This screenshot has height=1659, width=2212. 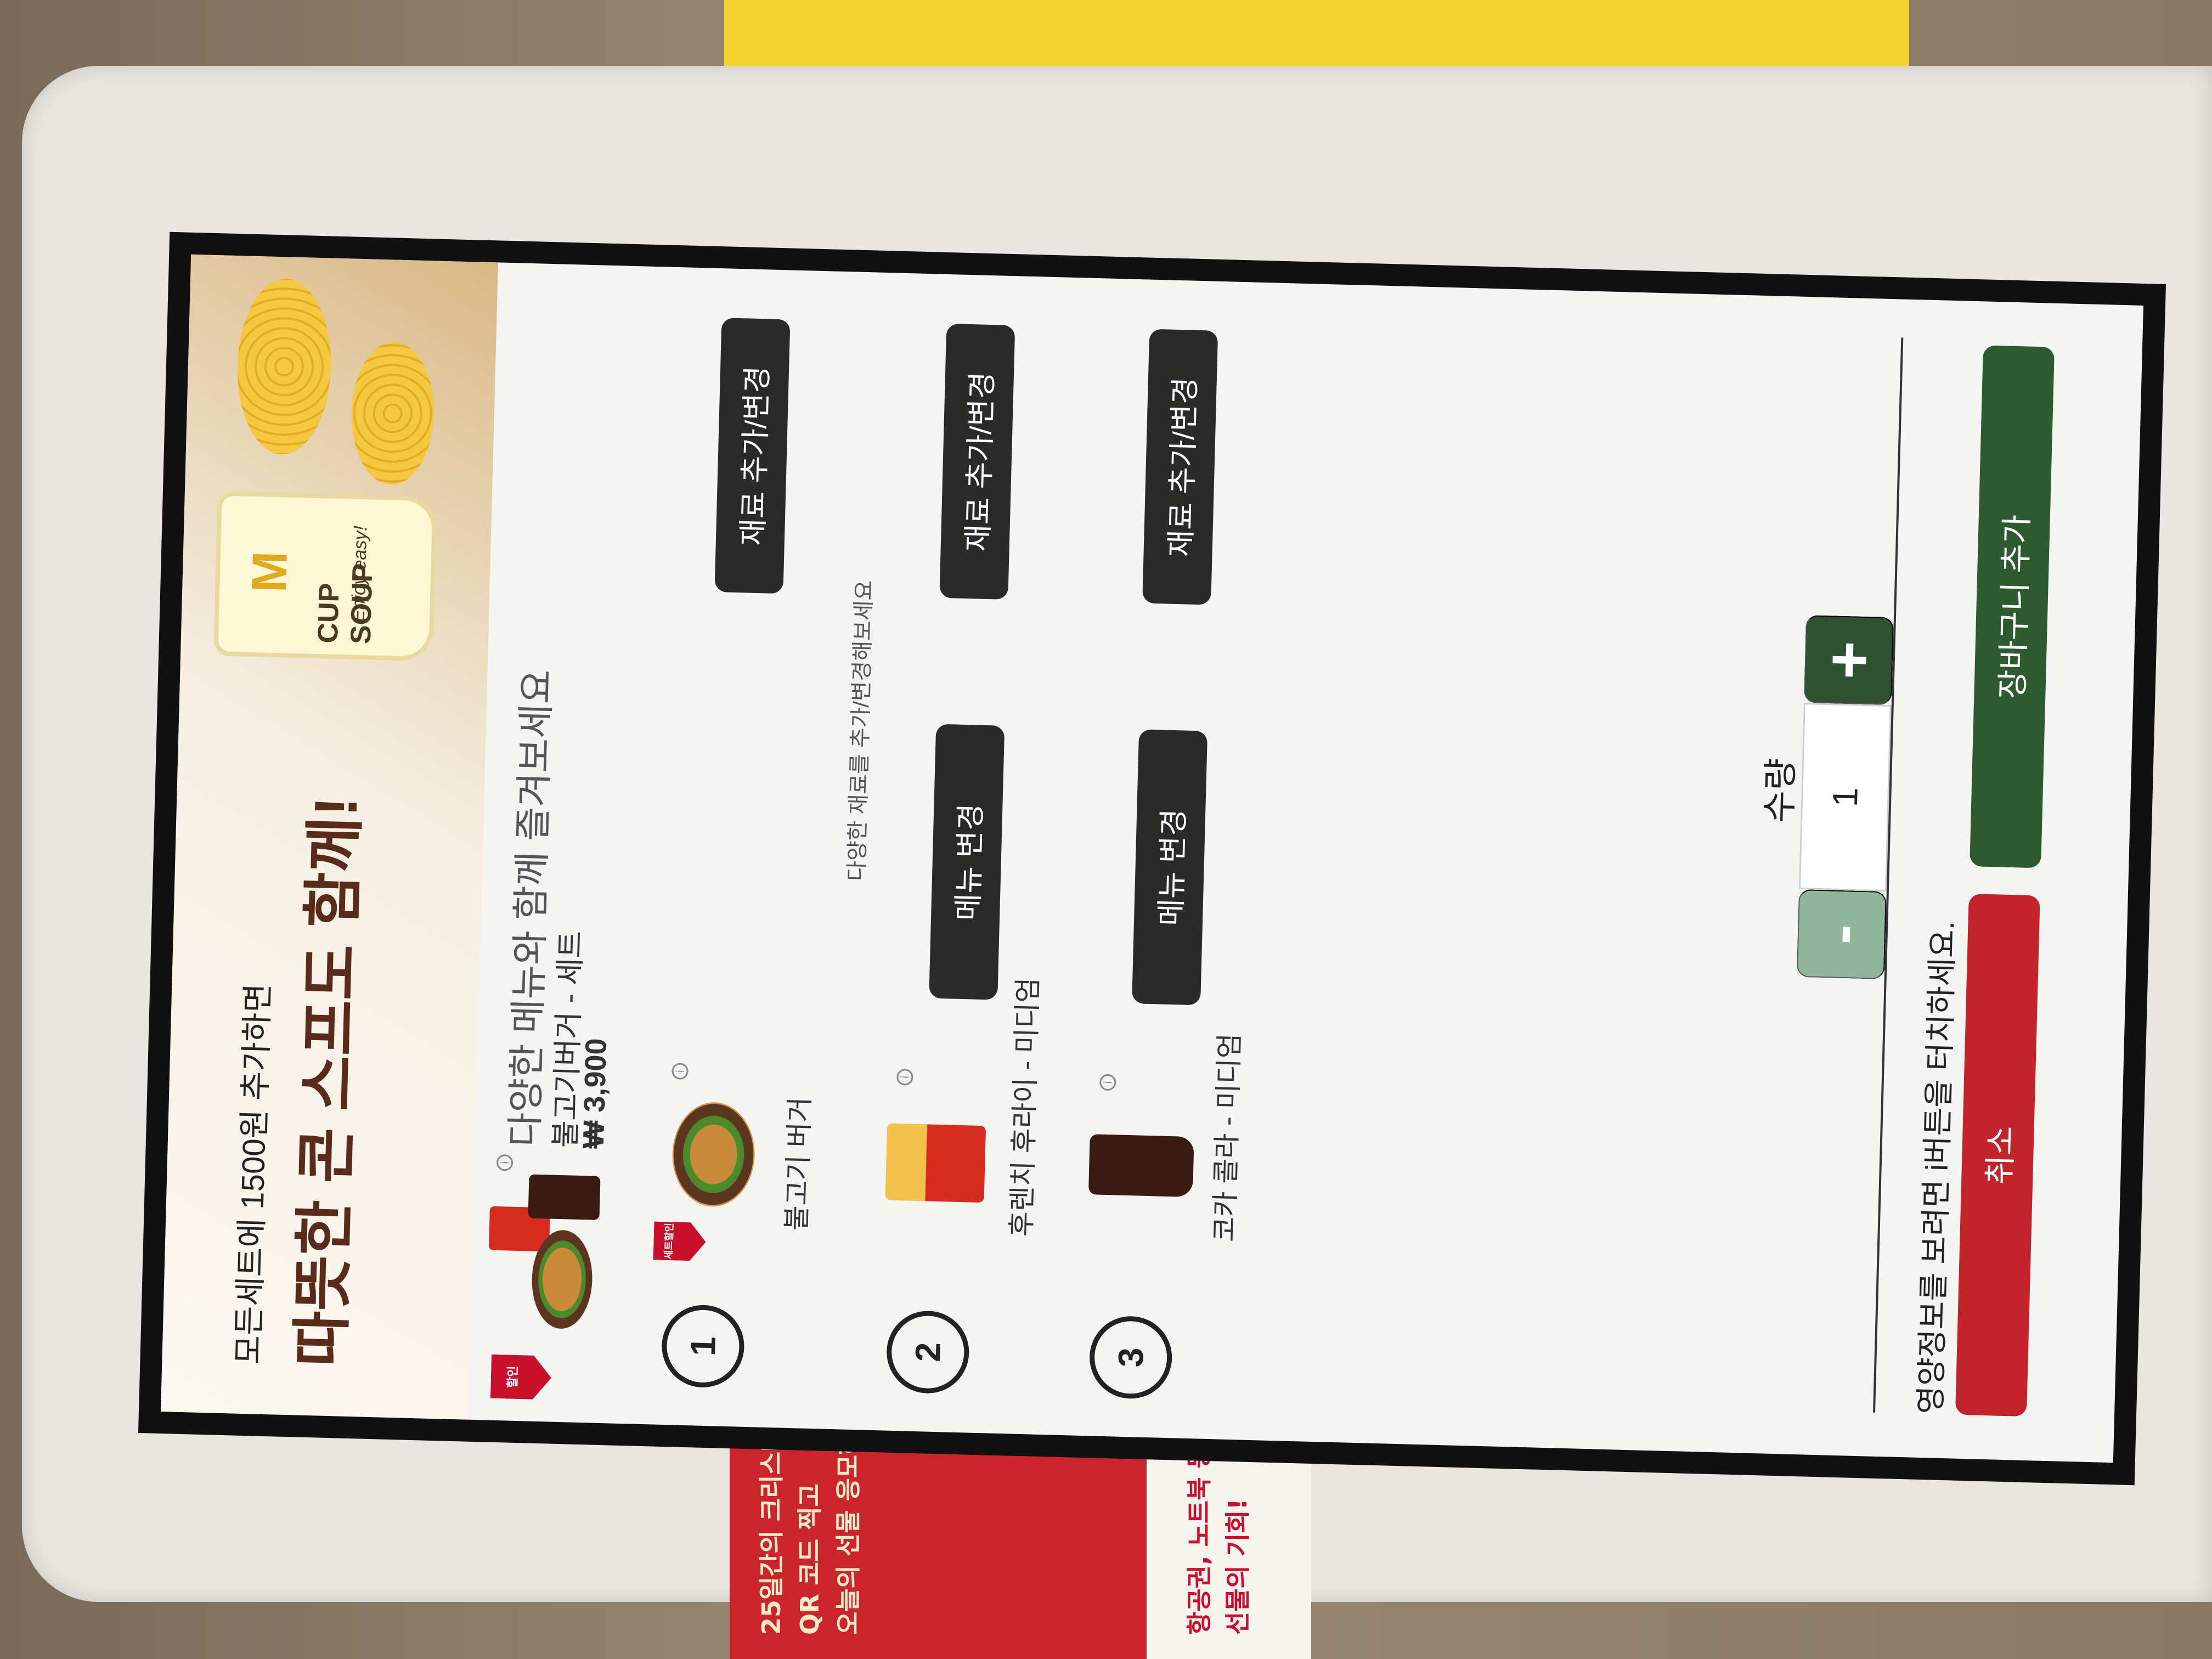 I want to click on bulgogi-burger-image, so click(x=711, y=1160).